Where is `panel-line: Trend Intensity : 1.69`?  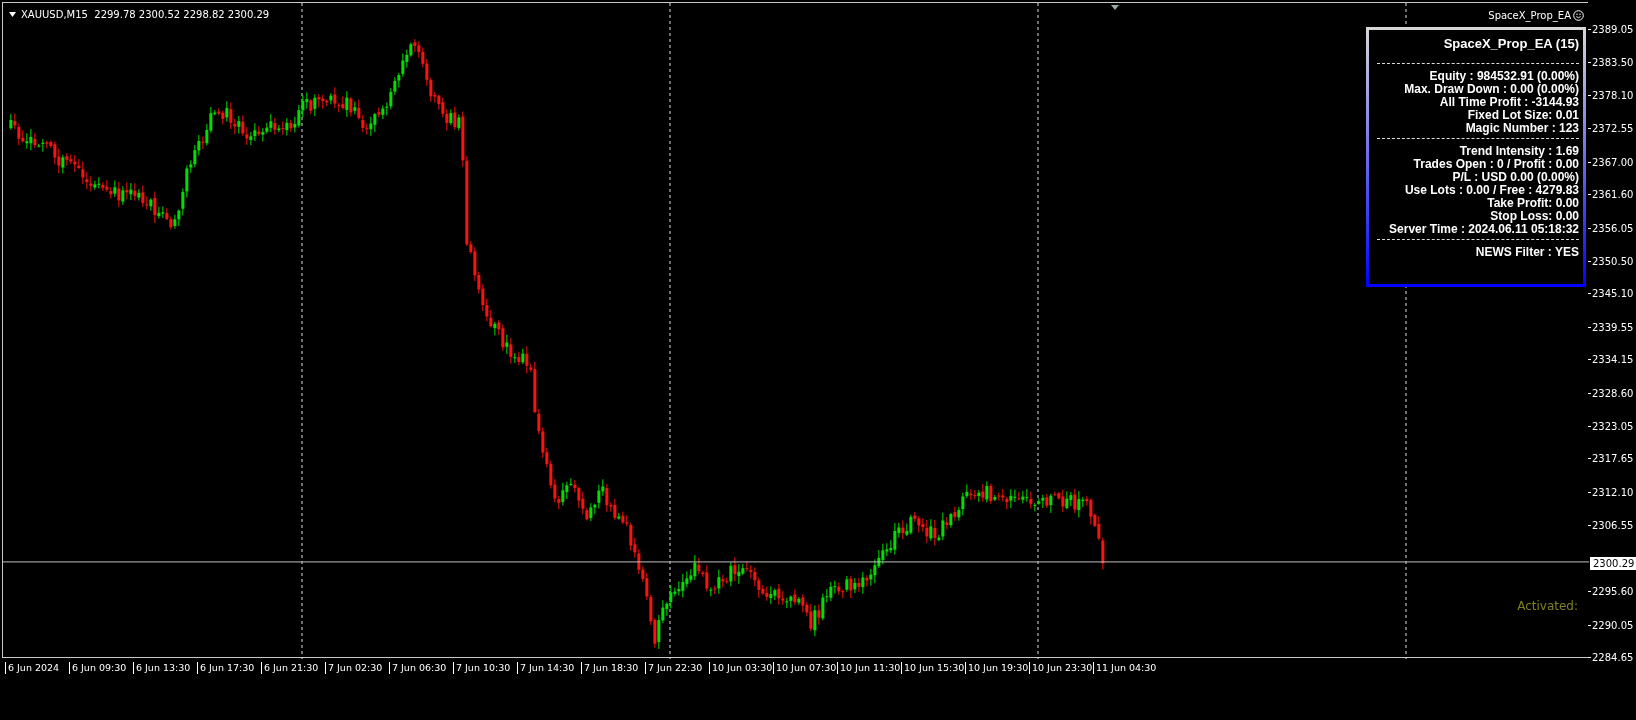
panel-line: Trend Intensity : 1.69 is located at coordinates (1519, 151).